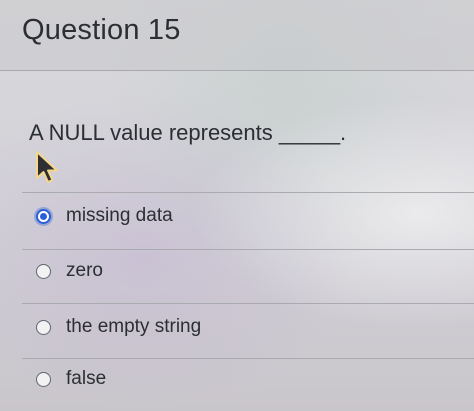 The width and height of the screenshot is (474, 411). Describe the element at coordinates (248, 327) in the screenshot. I see `answer-option-empty-string: the empty string` at that location.